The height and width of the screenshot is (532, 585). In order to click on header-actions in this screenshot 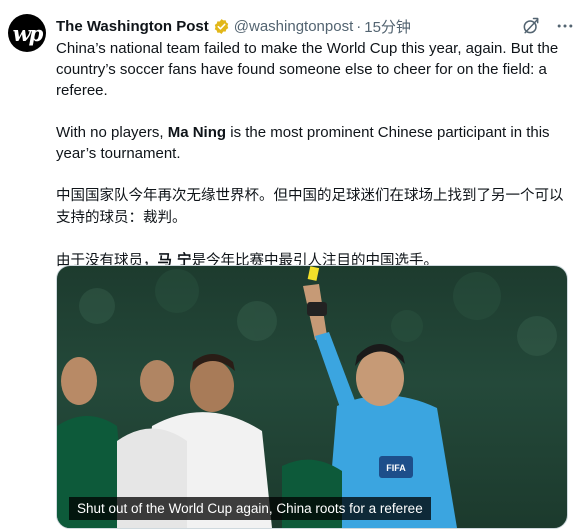, I will do `click(548, 26)`.